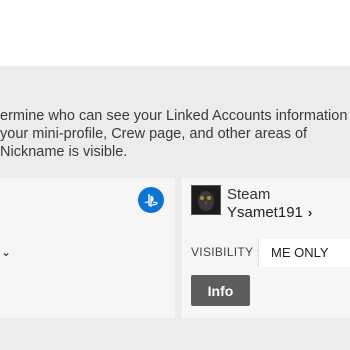 This screenshot has width=350, height=350. What do you see at coordinates (220, 290) in the screenshot?
I see `info-button: Info` at bounding box center [220, 290].